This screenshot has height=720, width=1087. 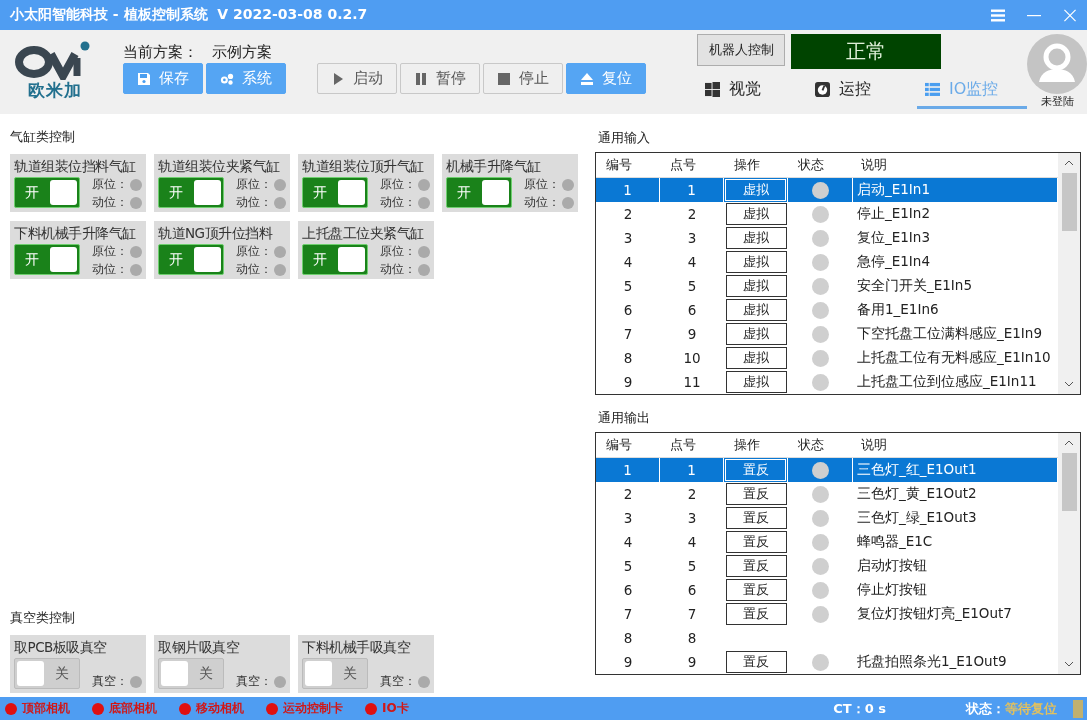 What do you see at coordinates (862, 93) in the screenshot?
I see `tab: 运控` at bounding box center [862, 93].